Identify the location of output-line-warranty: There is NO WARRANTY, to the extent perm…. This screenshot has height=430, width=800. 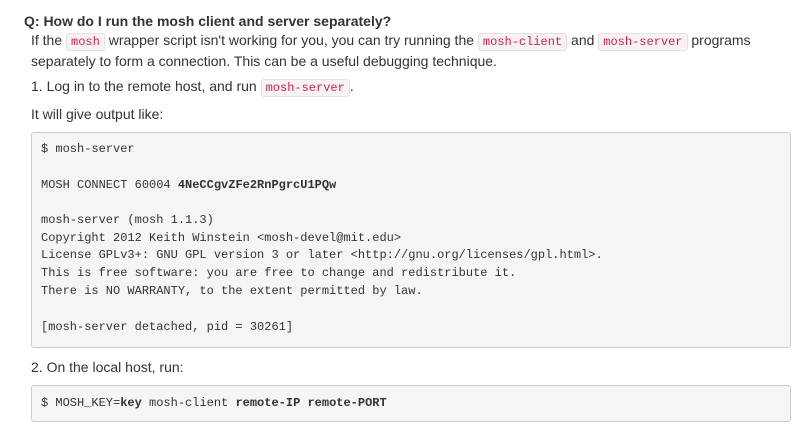
(232, 291).